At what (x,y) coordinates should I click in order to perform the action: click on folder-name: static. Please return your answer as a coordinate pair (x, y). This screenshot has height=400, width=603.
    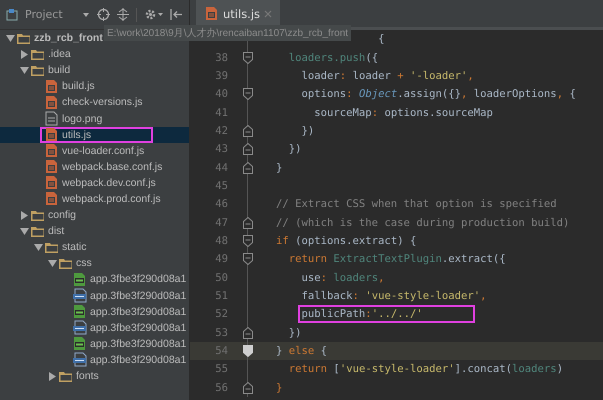
    Looking at the image, I should click on (74, 247).